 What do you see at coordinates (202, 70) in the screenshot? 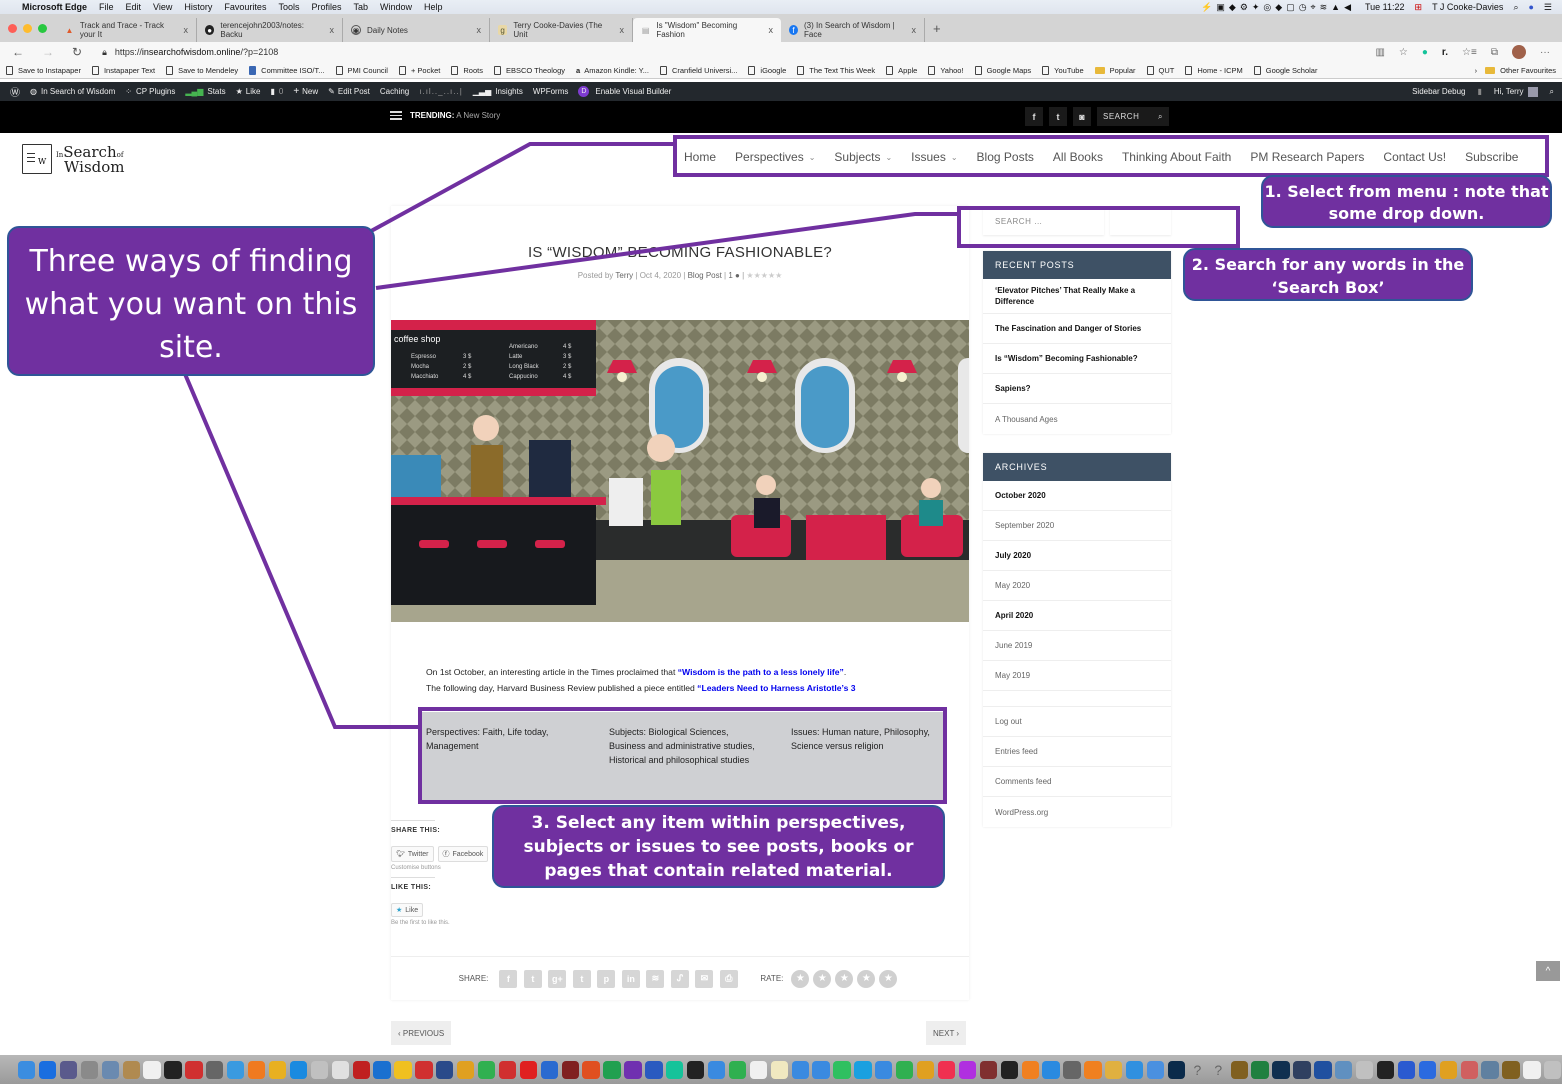
I see `bookmark-item: Save to Mendeley` at bounding box center [202, 70].